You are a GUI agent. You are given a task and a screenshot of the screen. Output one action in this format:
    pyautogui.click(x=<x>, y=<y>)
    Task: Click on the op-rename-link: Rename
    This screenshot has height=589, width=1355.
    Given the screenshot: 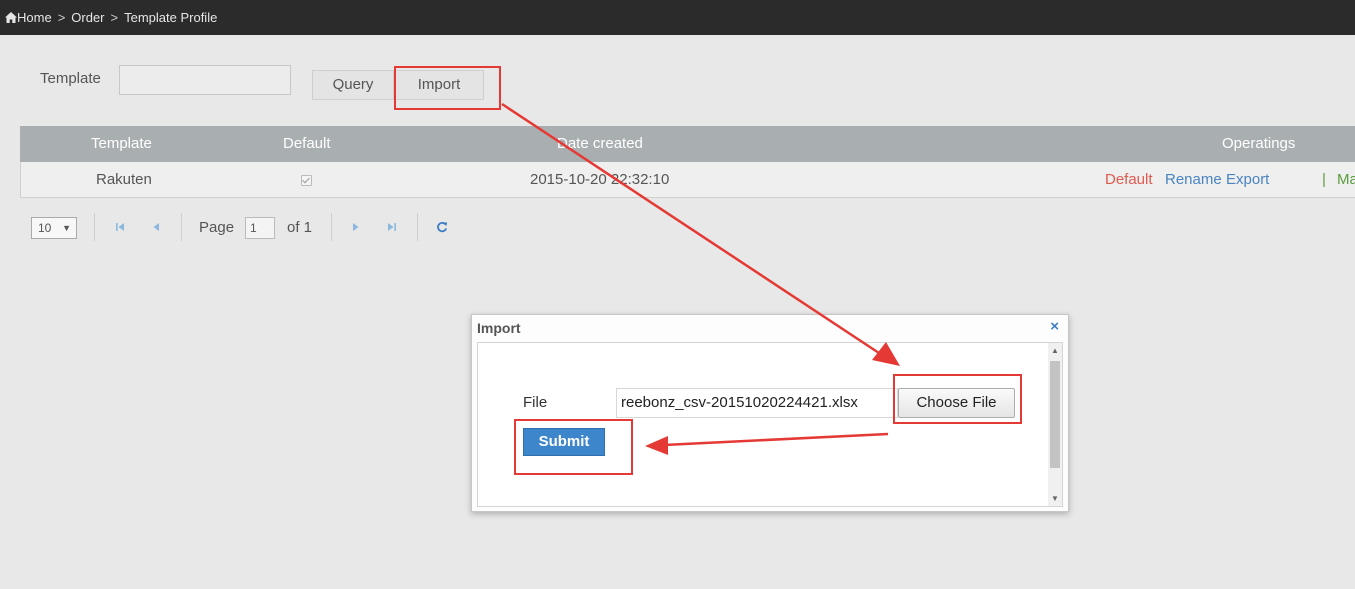 What is the action you would take?
    pyautogui.click(x=1193, y=179)
    